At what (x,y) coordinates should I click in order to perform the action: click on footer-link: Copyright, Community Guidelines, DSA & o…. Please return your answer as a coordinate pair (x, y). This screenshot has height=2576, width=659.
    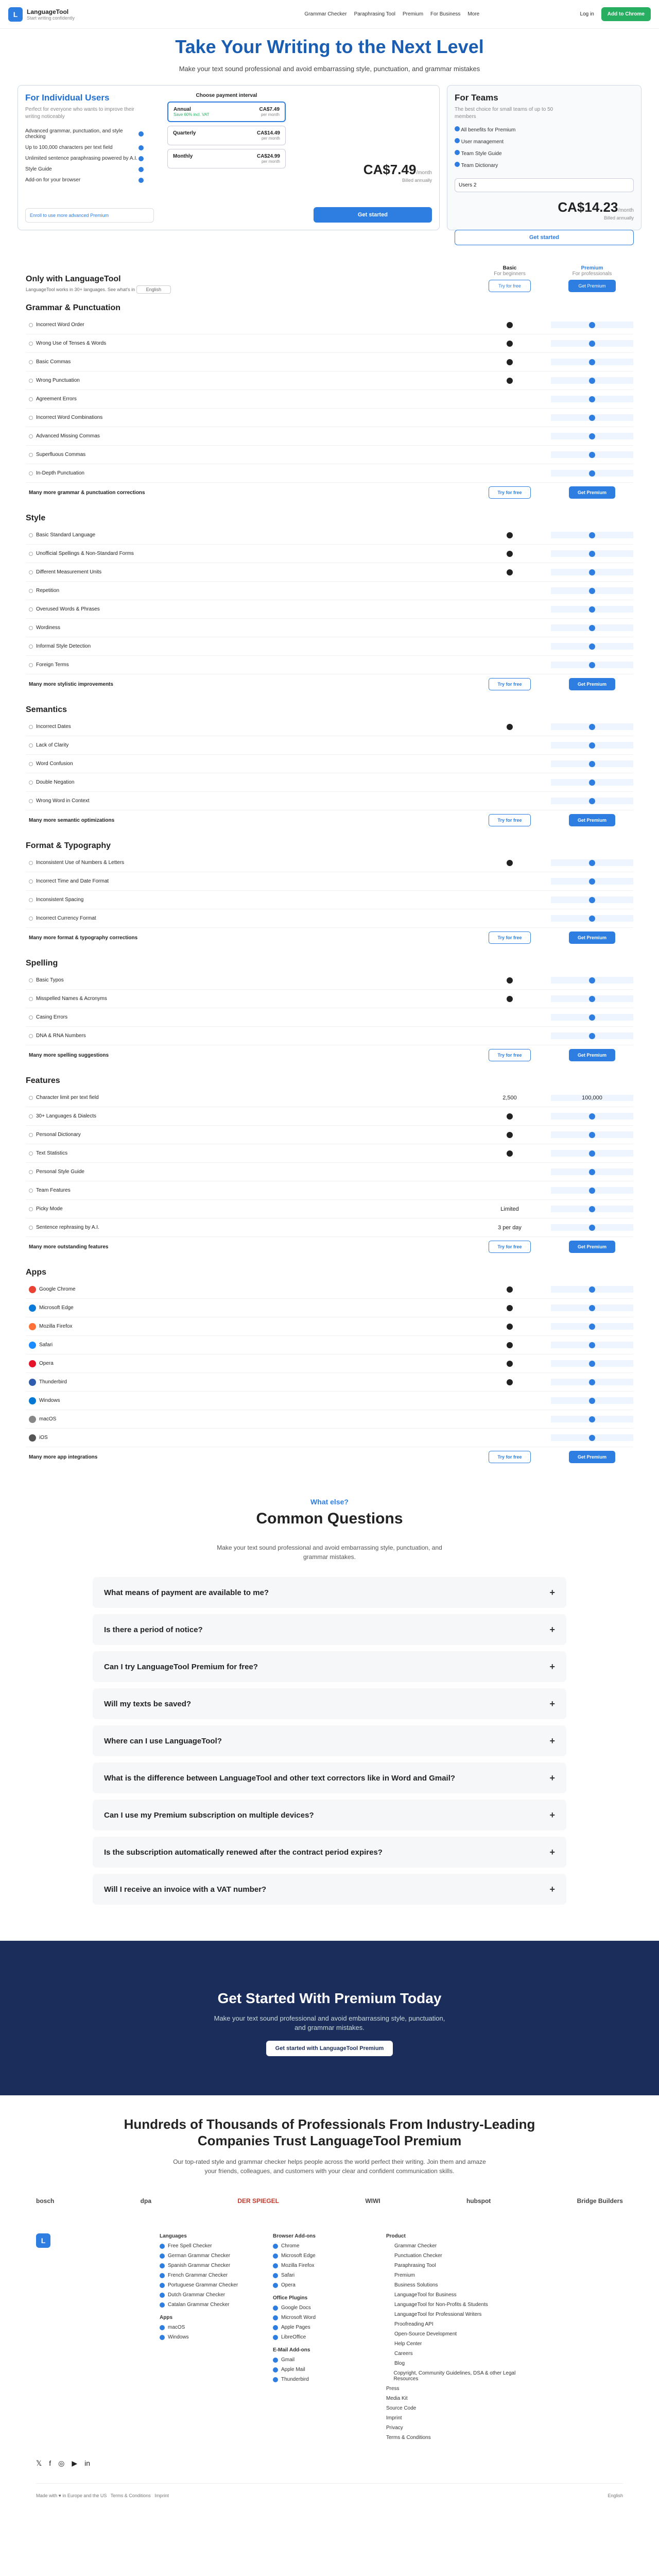
    Looking at the image, I should click on (453, 2376).